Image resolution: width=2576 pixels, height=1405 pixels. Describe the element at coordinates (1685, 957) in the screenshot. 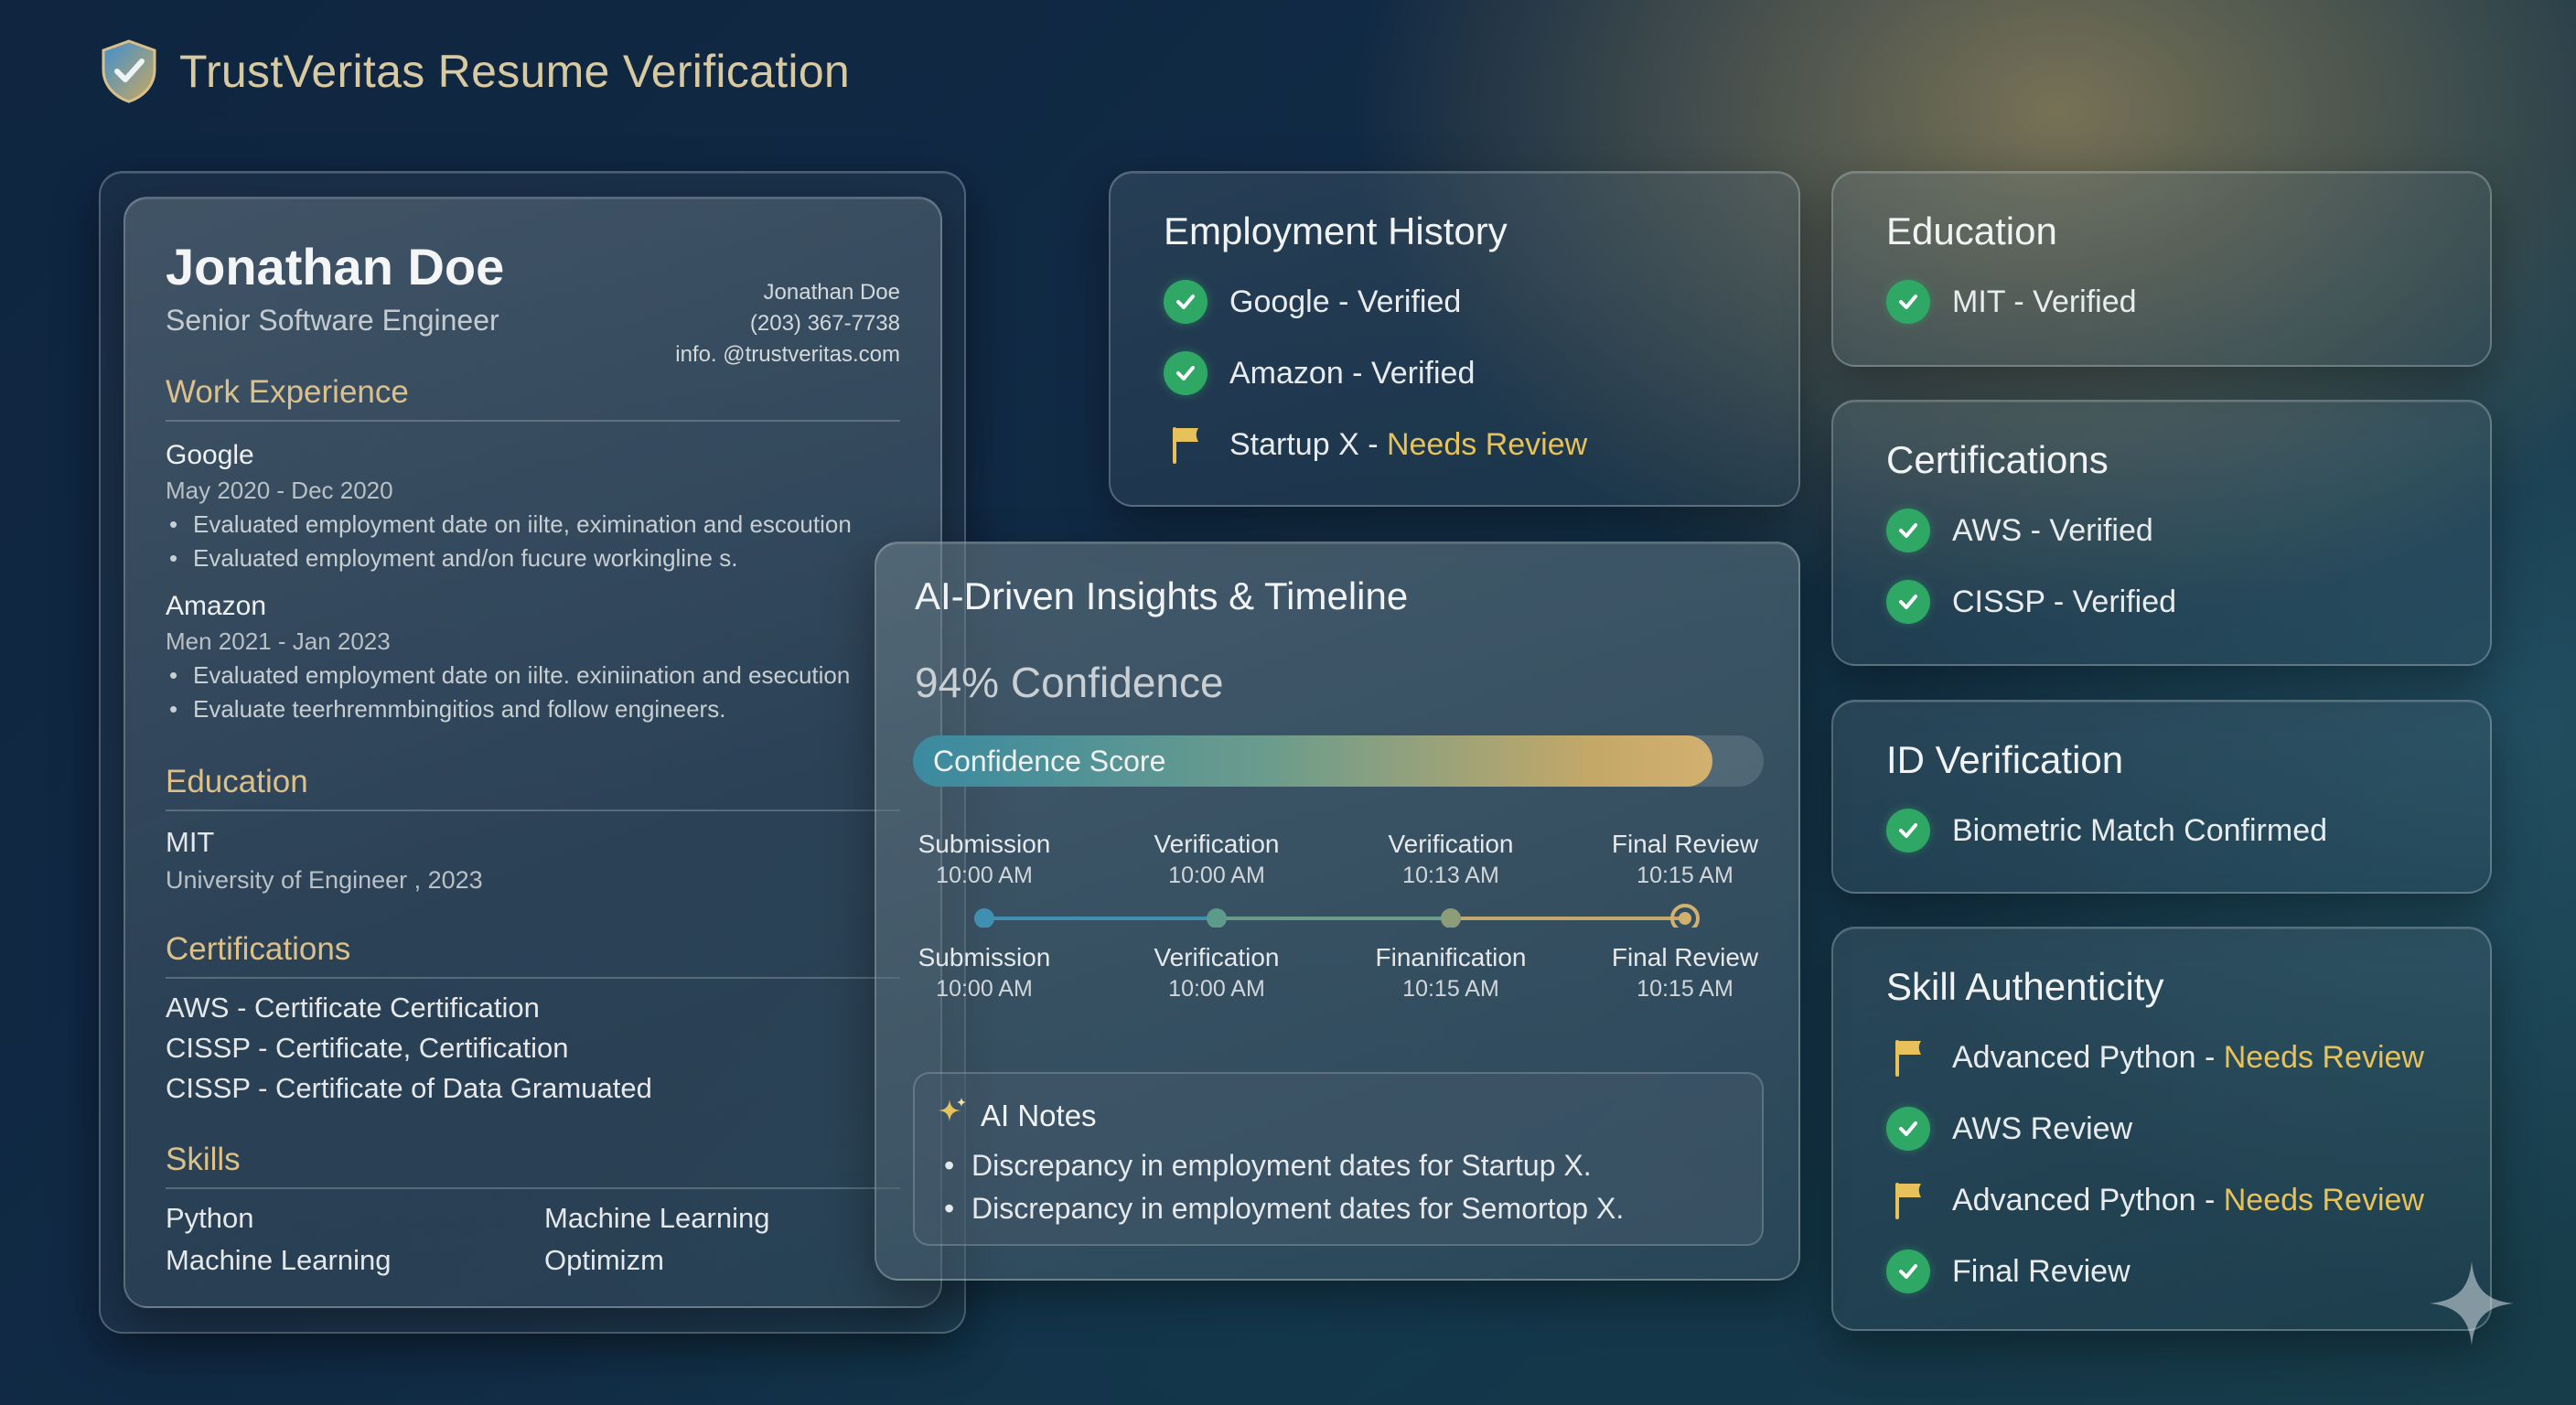

I see `timeline-step-label: Final Review` at that location.